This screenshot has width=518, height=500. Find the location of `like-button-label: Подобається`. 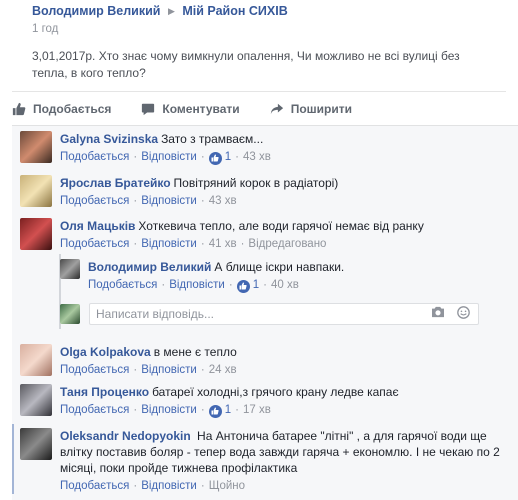

like-button-label: Подобається is located at coordinates (72, 108).